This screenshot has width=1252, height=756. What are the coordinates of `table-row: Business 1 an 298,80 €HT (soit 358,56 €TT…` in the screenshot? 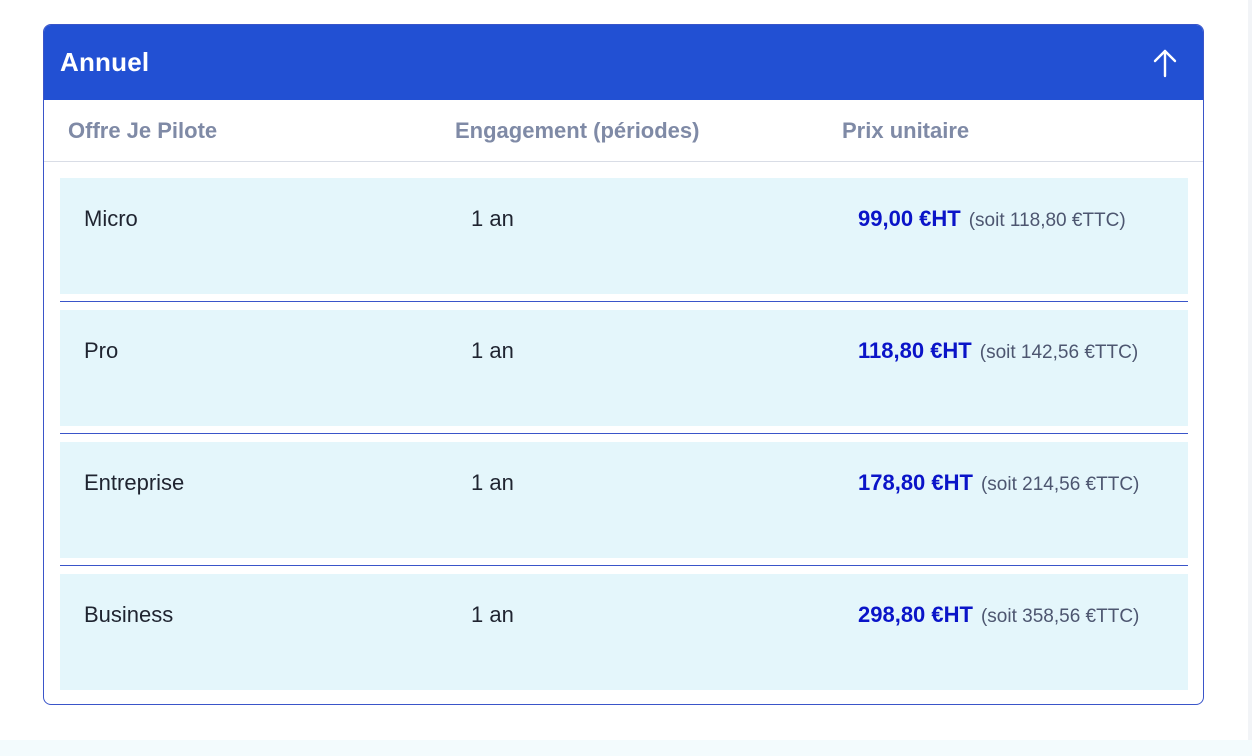 It's located at (624, 632).